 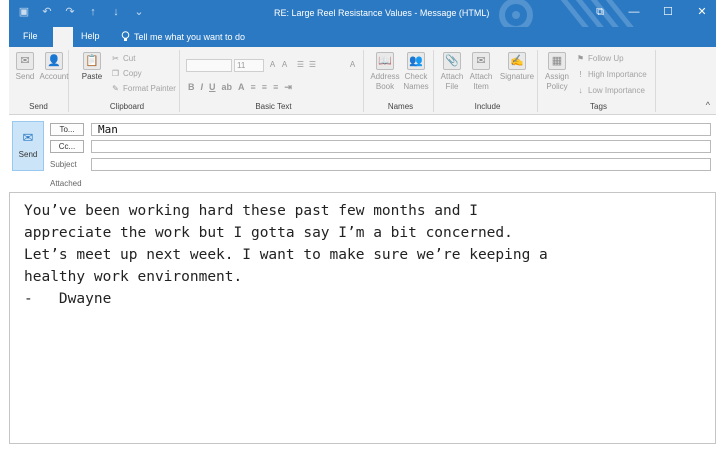 What do you see at coordinates (385, 86) in the screenshot?
I see `address-book-label-2: Book` at bounding box center [385, 86].